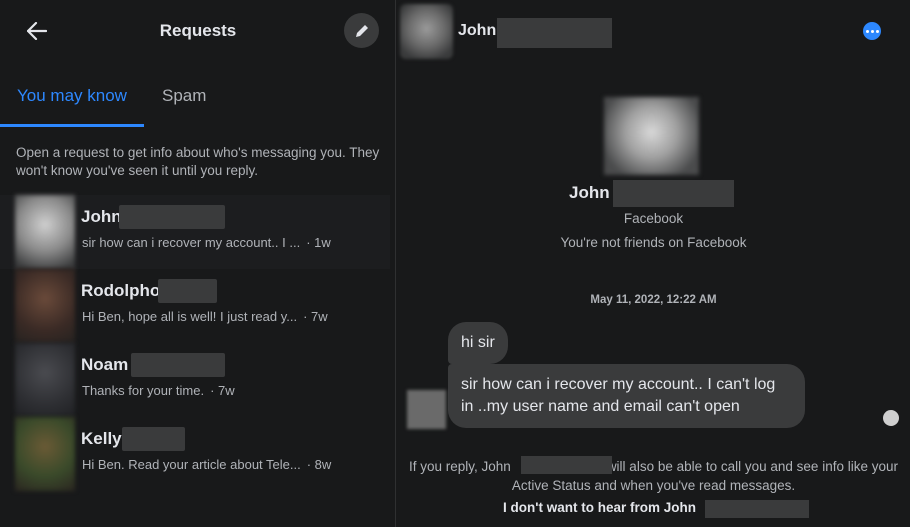 This screenshot has width=910, height=527. Describe the element at coordinates (653, 300) in the screenshot. I see `message-timestamp: May 11, 2022, 12:22 AM` at that location.